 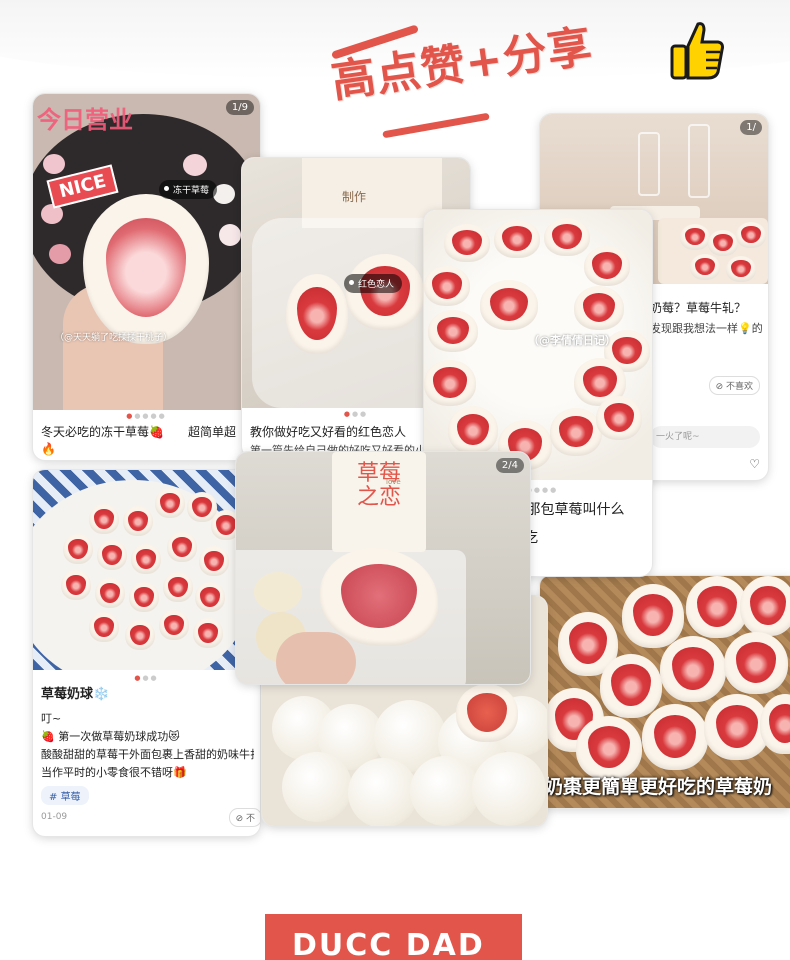 What do you see at coordinates (239, 107) in the screenshot?
I see `page-indicator: 1/9` at bounding box center [239, 107].